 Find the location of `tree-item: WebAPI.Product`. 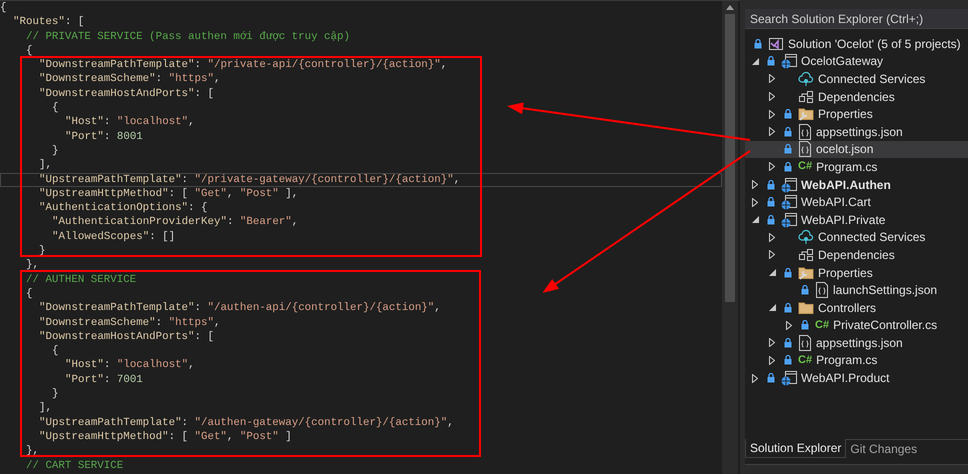

tree-item: WebAPI.Product is located at coordinates (856, 378).